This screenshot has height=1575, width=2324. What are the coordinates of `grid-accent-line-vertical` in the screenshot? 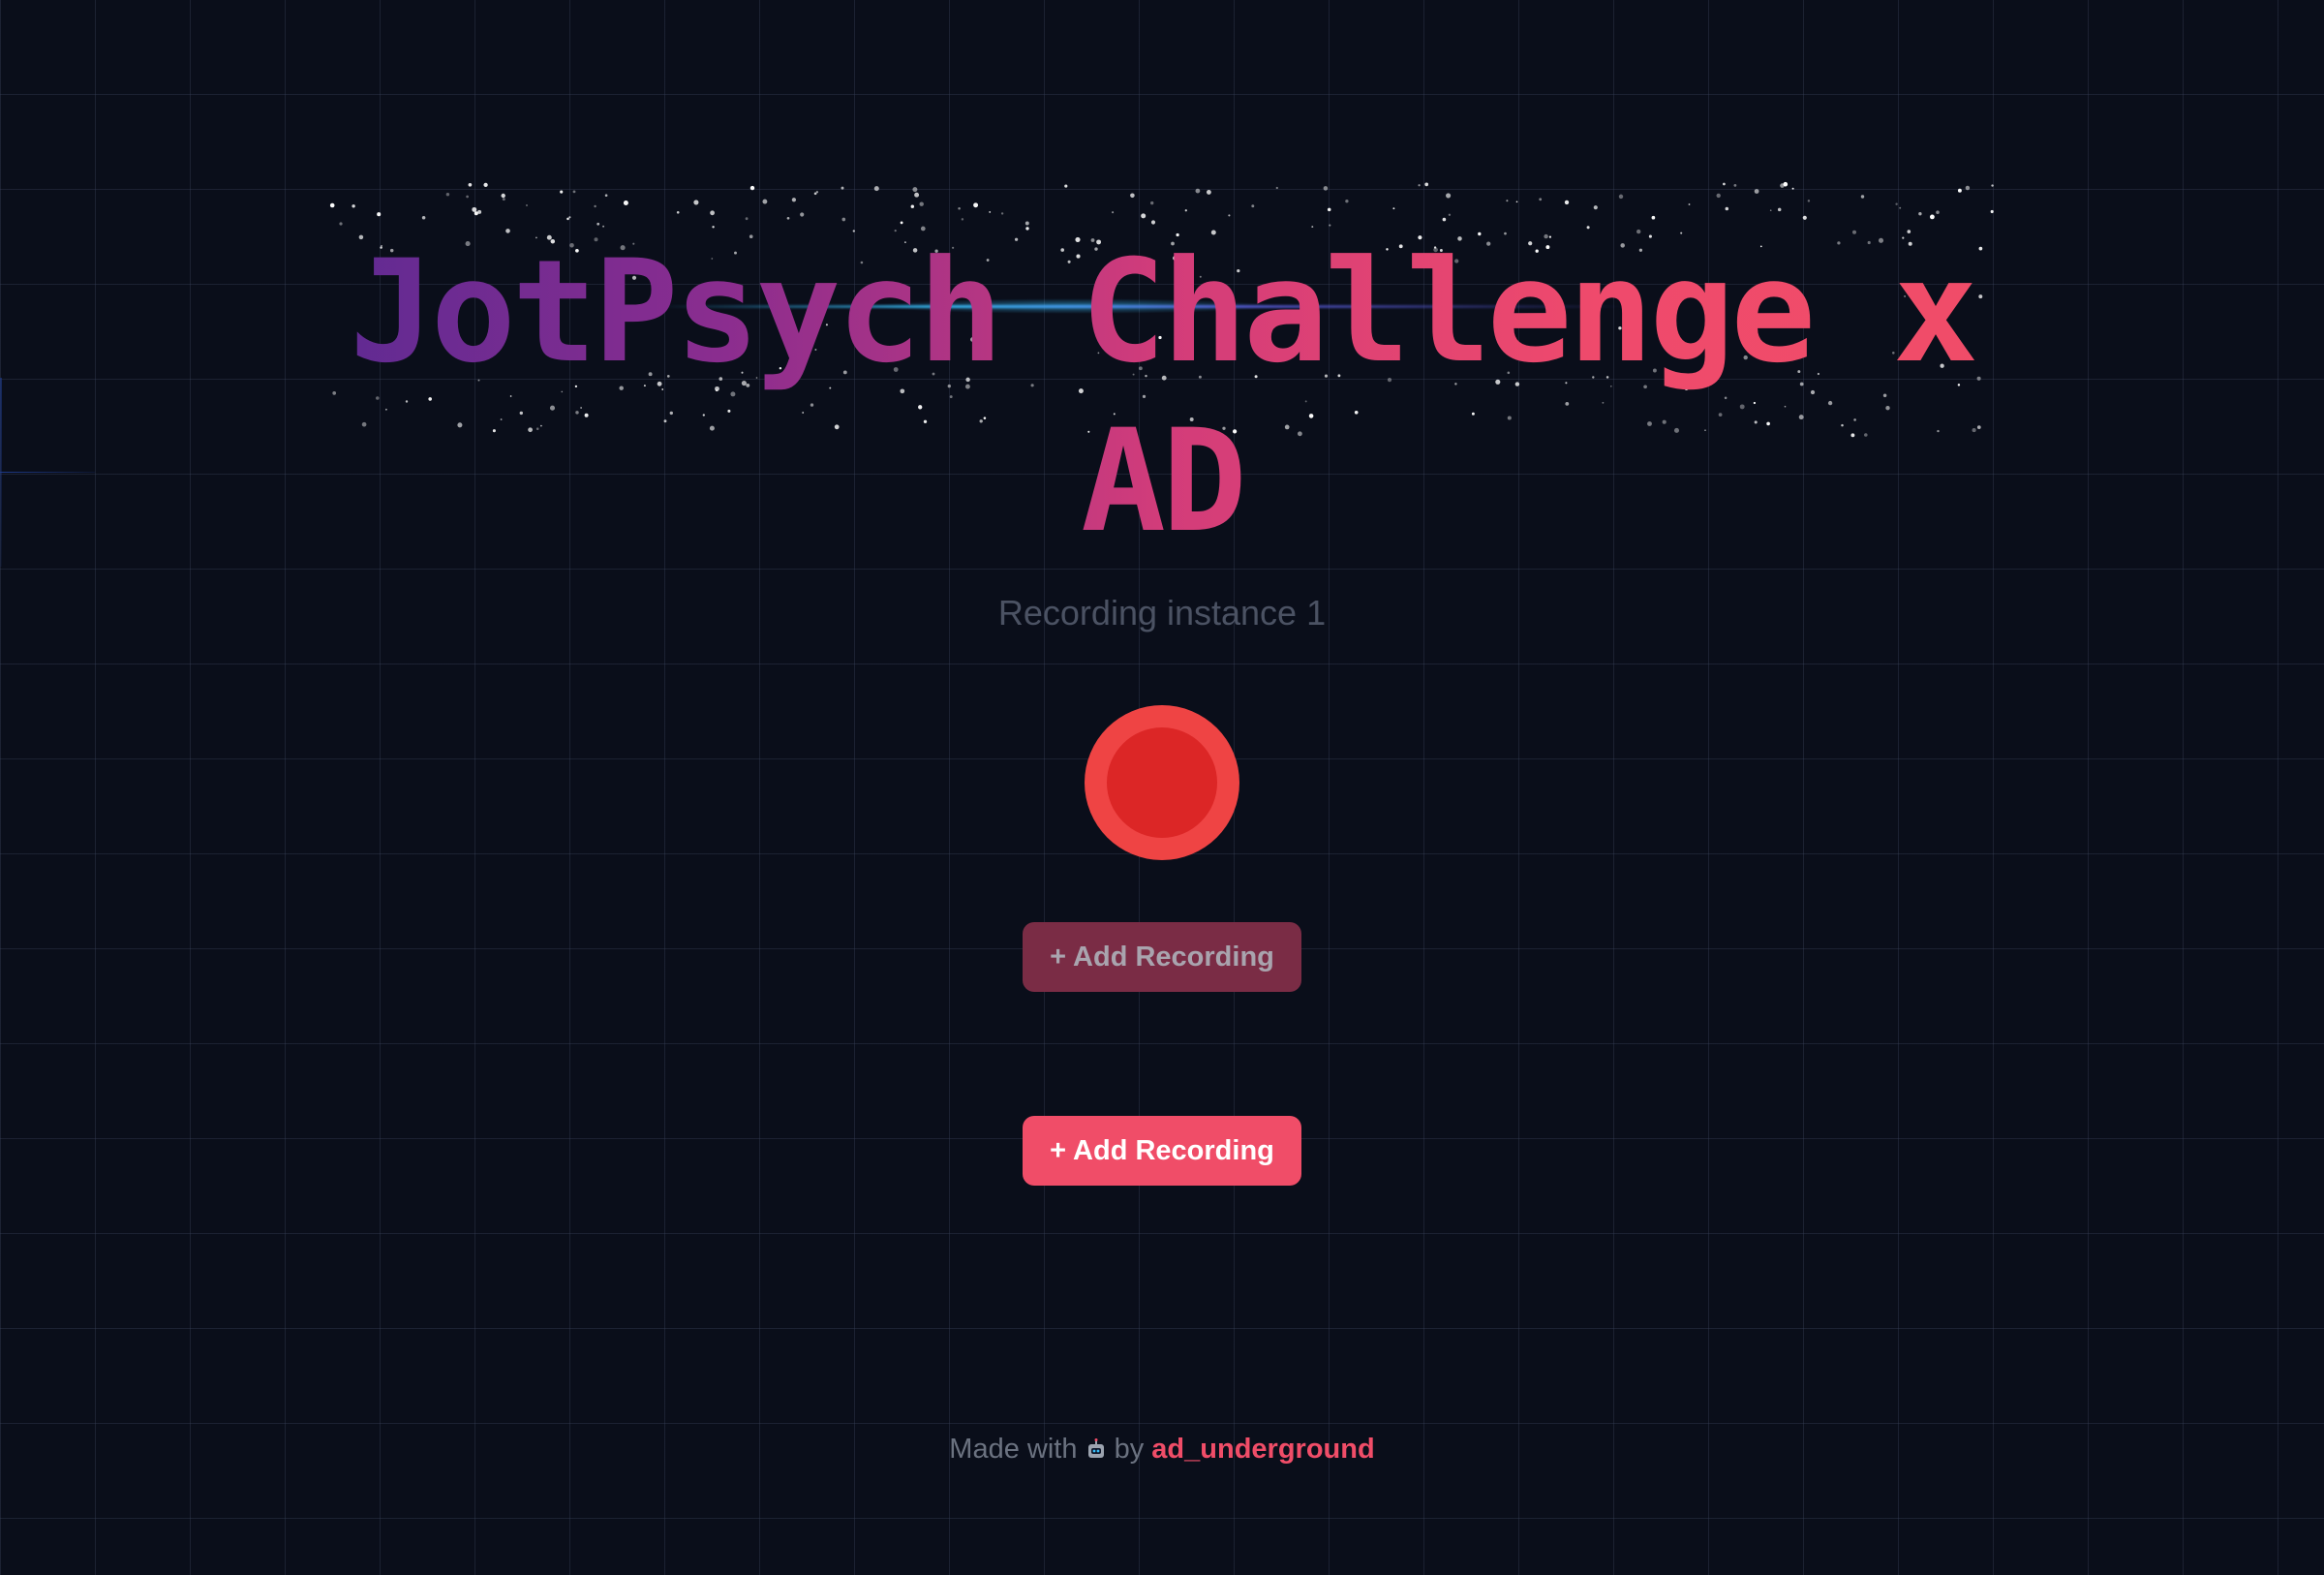 It's located at (1, 472).